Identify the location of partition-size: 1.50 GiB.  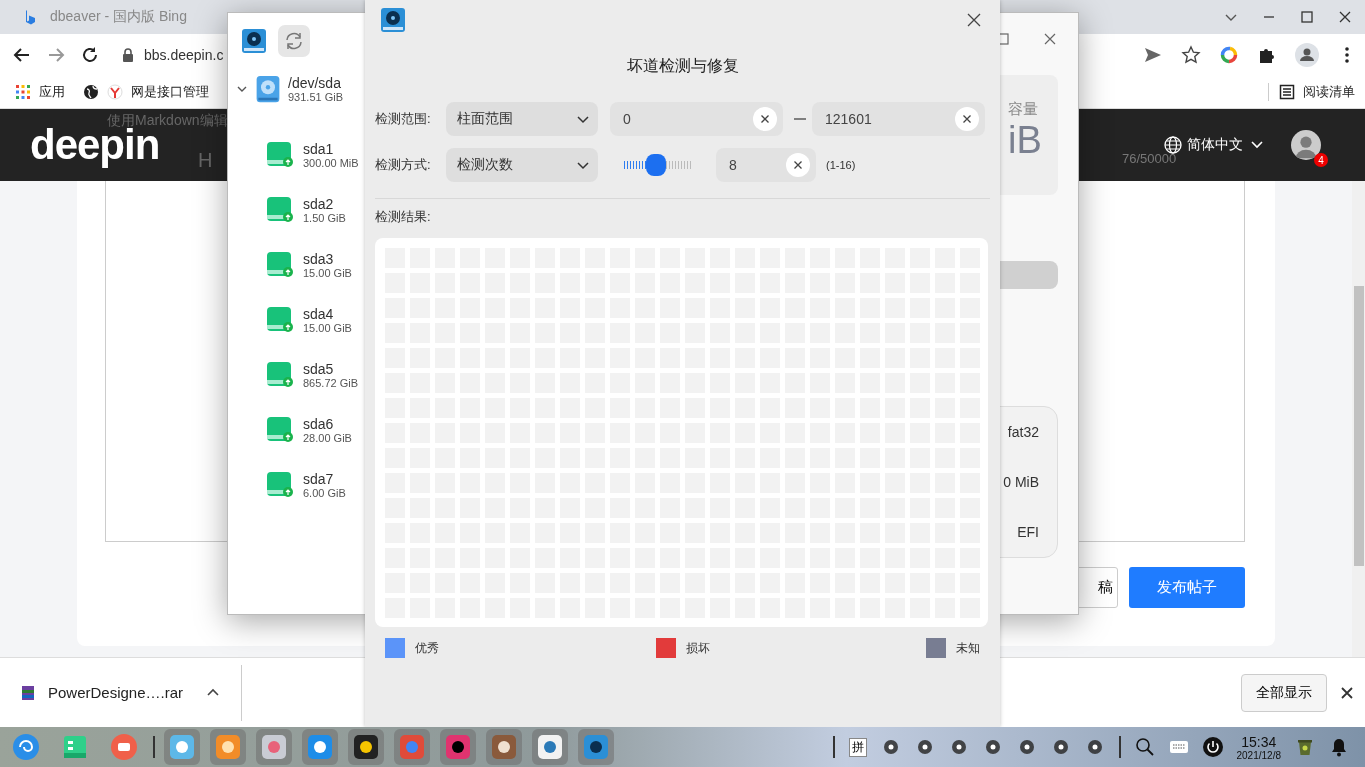
(324, 217).